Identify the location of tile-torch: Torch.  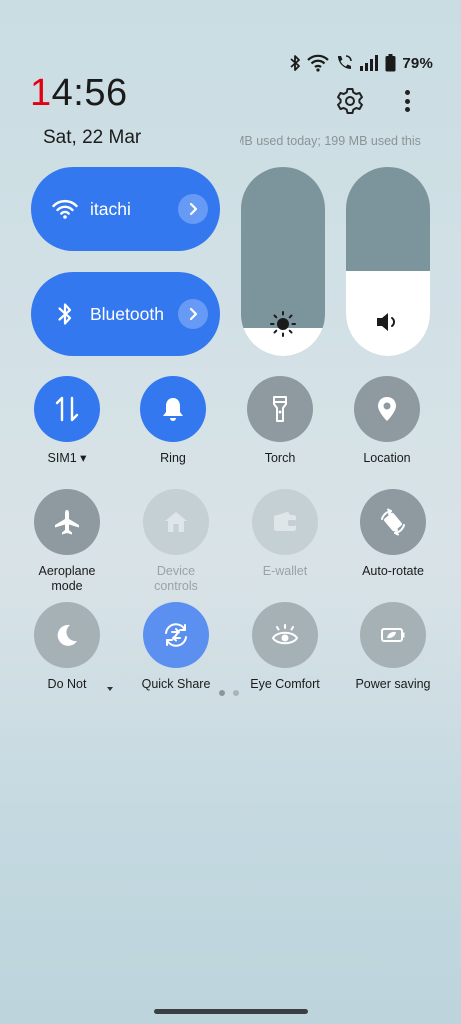
(280, 421).